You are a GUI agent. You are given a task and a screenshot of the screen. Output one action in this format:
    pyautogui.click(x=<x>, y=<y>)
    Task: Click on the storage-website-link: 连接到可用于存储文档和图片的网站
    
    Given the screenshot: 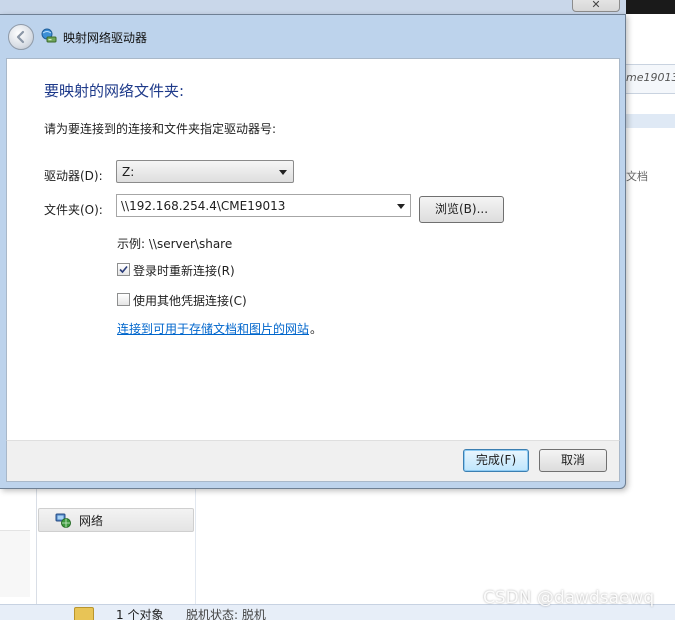 What is the action you would take?
    pyautogui.click(x=213, y=328)
    